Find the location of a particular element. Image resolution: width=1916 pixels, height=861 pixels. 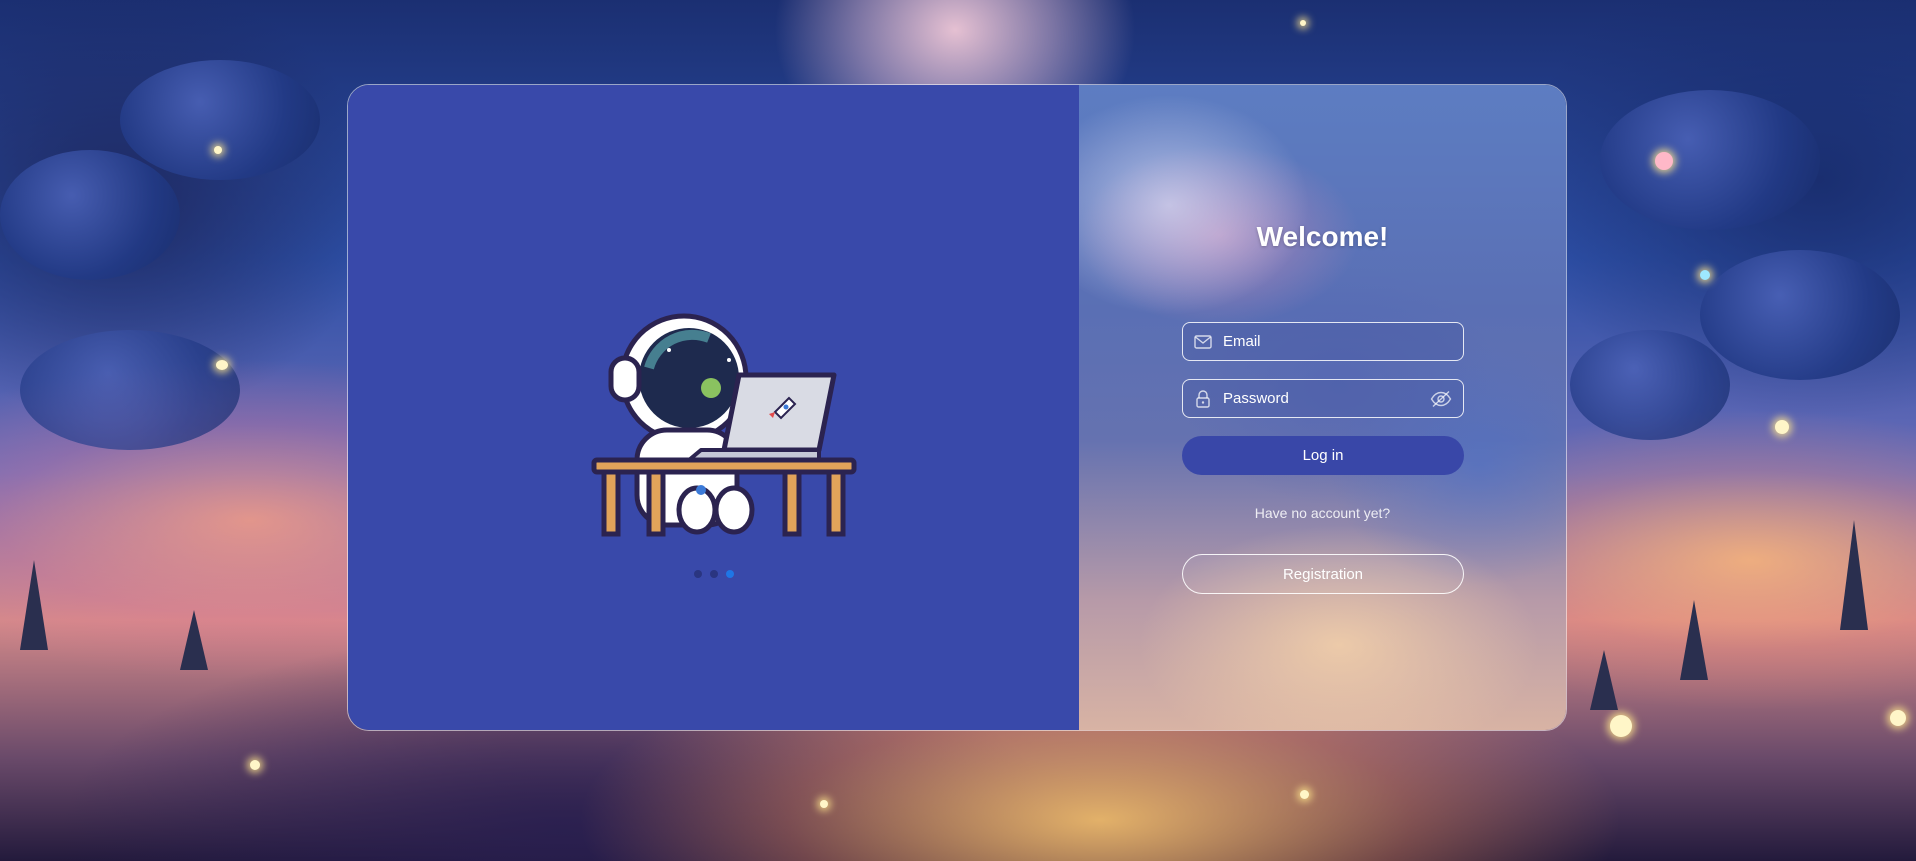

no-account-text: Have no account yet? is located at coordinates (1322, 513).